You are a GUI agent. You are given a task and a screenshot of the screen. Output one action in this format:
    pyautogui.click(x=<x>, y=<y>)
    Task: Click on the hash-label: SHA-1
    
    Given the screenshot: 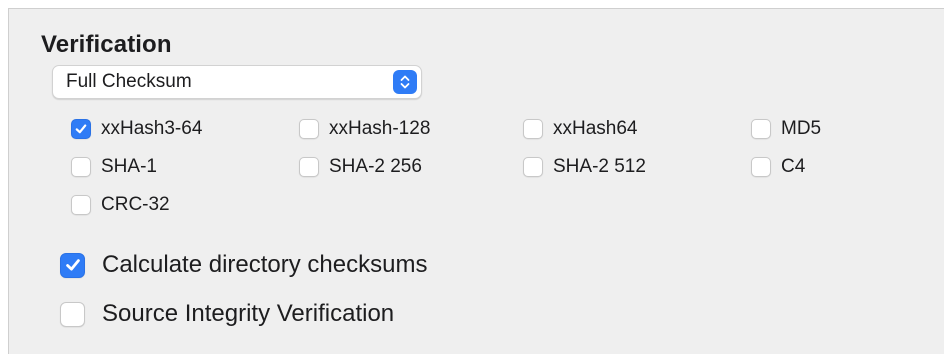 What is the action you would take?
    pyautogui.click(x=129, y=166)
    